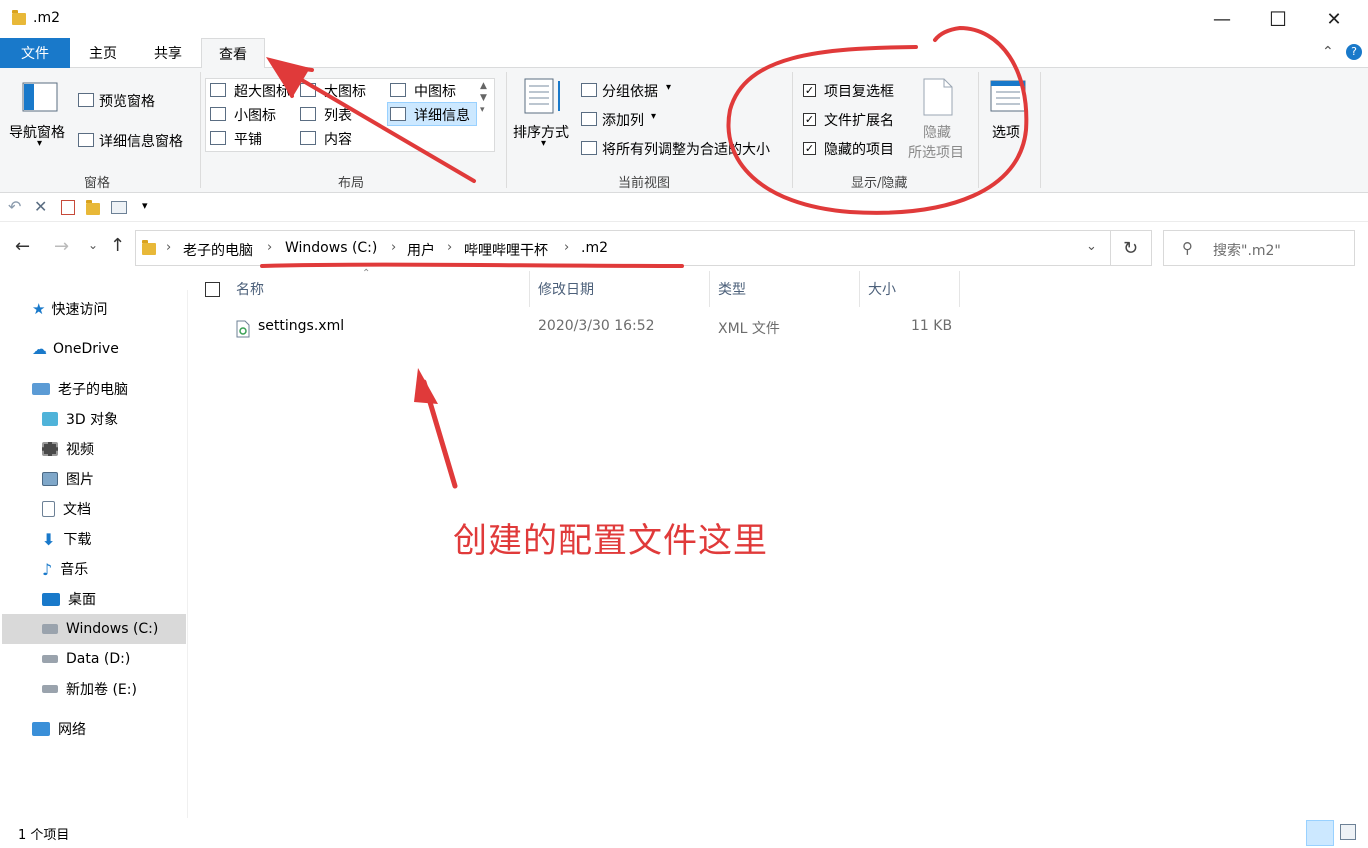 This screenshot has height=848, width=1368. Describe the element at coordinates (248, 139) in the screenshot. I see `layout-tiles: 平铺` at that location.